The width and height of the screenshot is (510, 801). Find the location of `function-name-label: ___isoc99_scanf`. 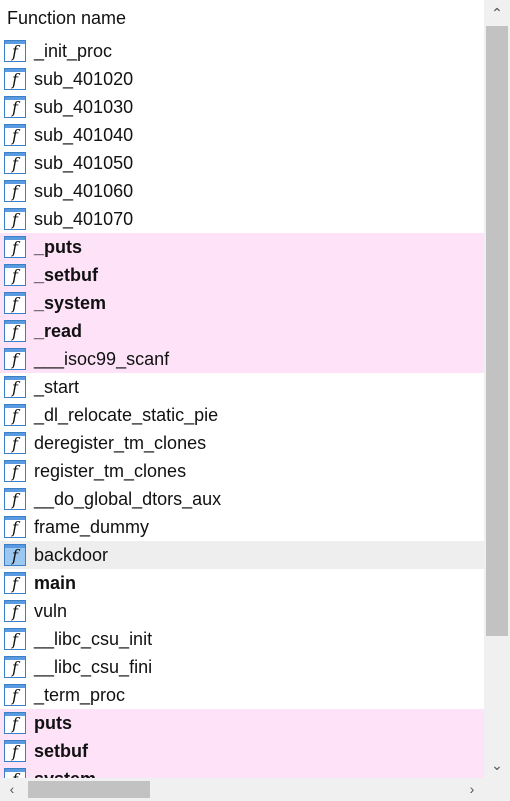

function-name-label: ___isoc99_scanf is located at coordinates (102, 359).